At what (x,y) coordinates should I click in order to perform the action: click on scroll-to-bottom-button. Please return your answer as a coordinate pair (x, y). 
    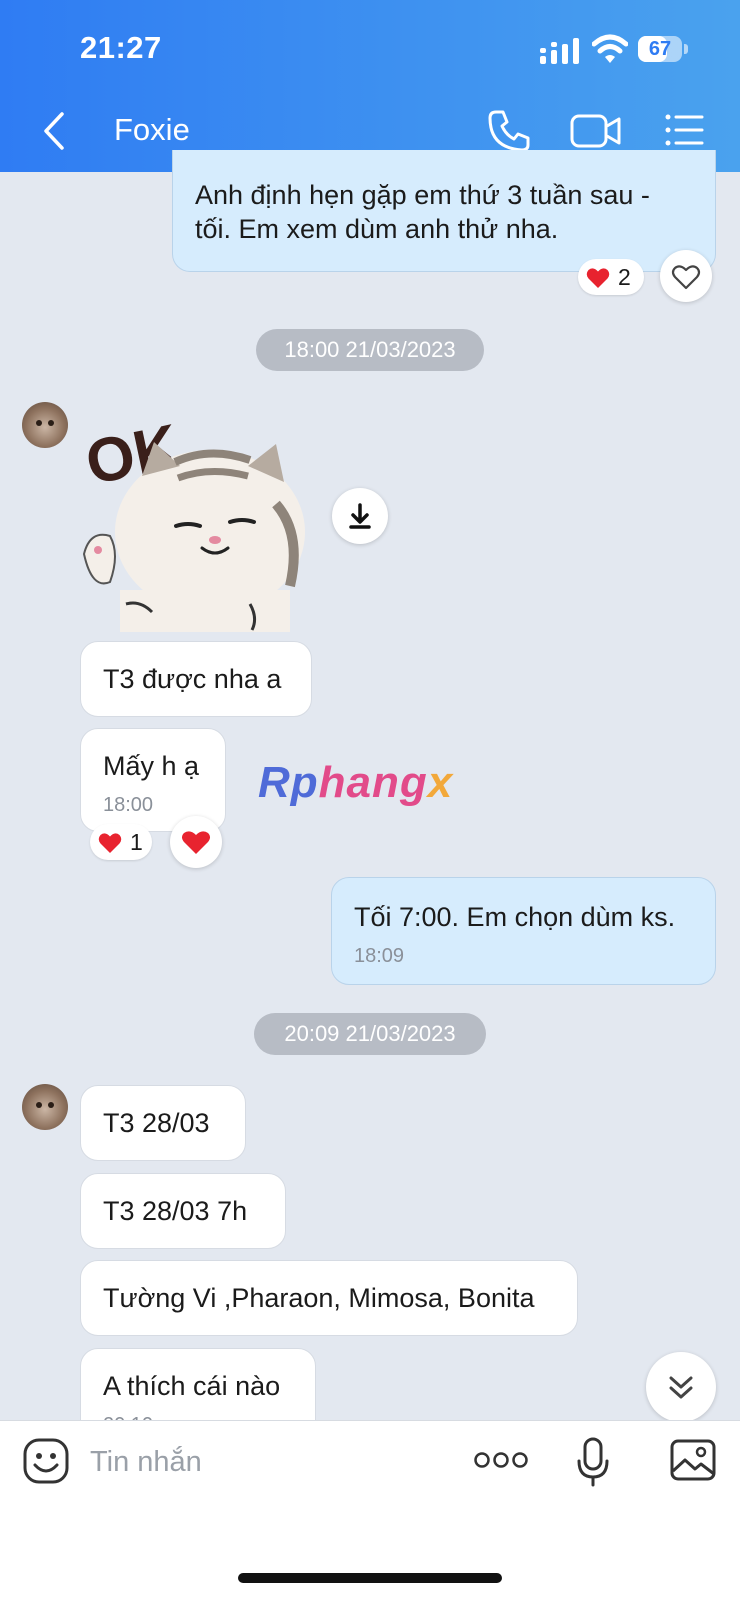
    Looking at the image, I should click on (681, 1387).